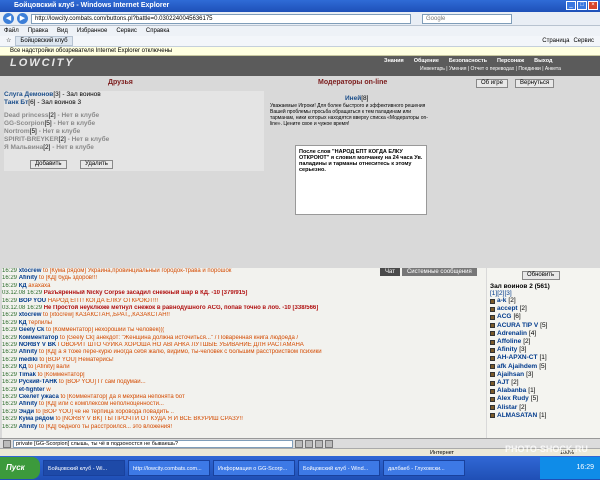  I want to click on maximize-icon: □, so click(582, 5).